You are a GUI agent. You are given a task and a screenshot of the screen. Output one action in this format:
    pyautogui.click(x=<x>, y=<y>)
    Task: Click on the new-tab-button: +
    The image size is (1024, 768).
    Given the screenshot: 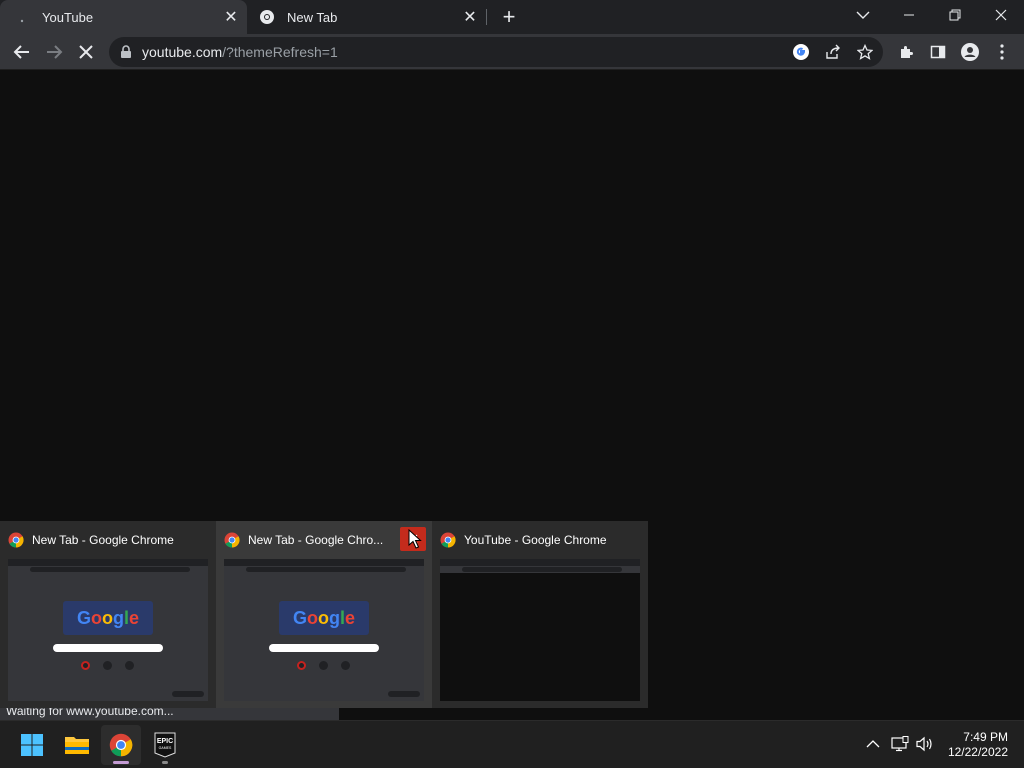 What is the action you would take?
    pyautogui.click(x=509, y=16)
    